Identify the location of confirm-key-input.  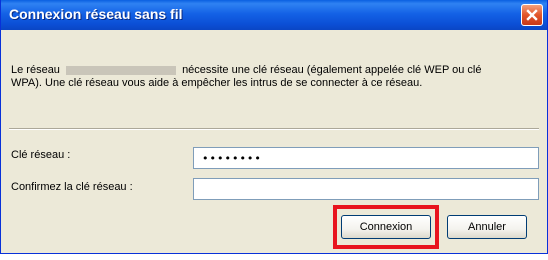
(366, 189).